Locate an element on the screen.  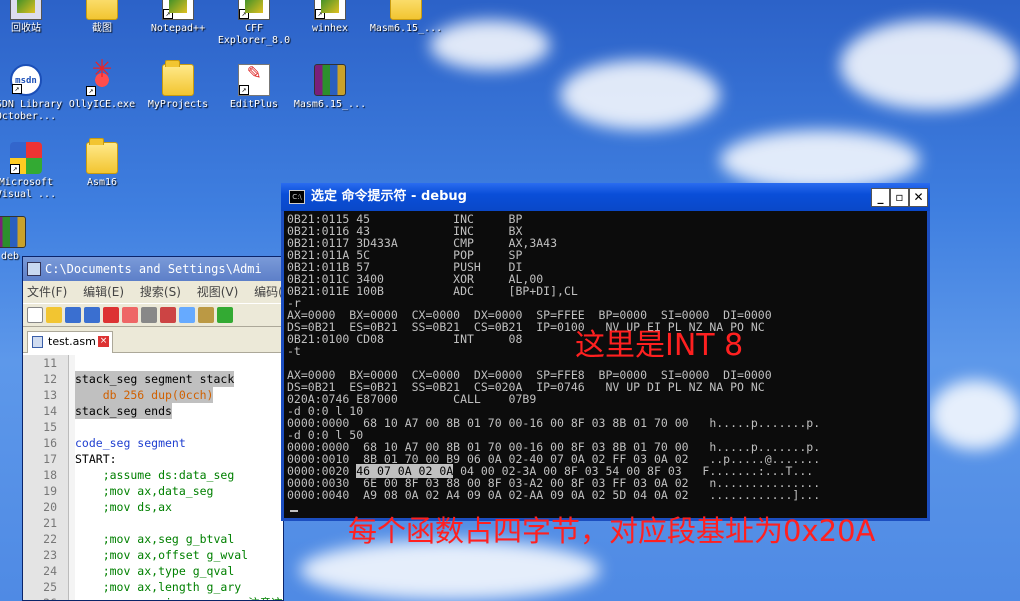
menu-encoding: 编码(N is located at coordinates (268, 292).